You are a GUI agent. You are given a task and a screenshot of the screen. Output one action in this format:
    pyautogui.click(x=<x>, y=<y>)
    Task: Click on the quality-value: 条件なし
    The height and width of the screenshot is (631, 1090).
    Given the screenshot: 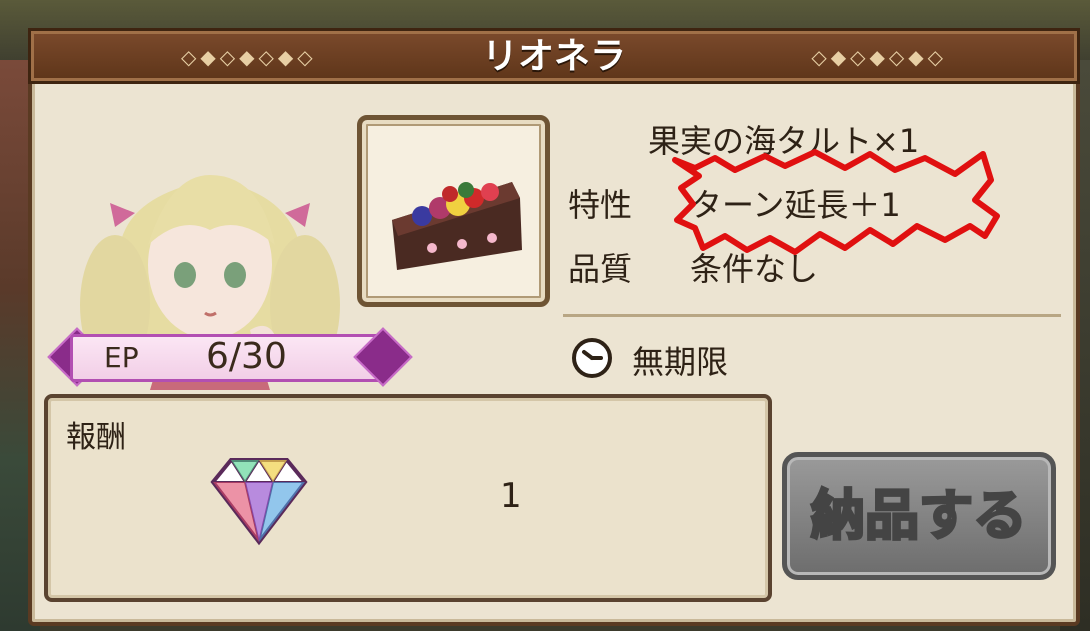 What is the action you would take?
    pyautogui.click(x=754, y=269)
    